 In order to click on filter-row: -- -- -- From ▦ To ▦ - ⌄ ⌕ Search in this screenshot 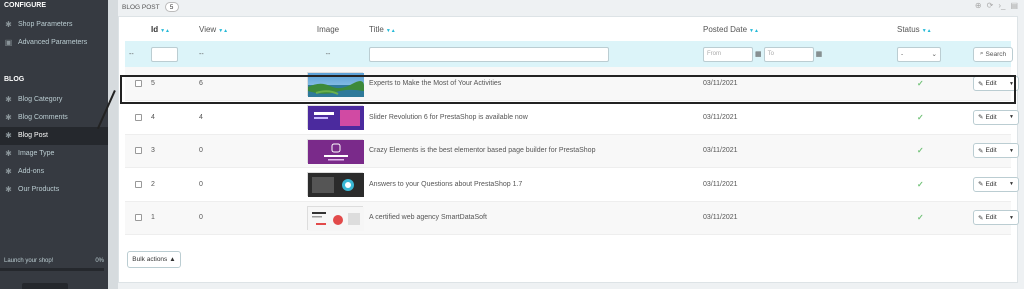, I will do `click(569, 54)`.